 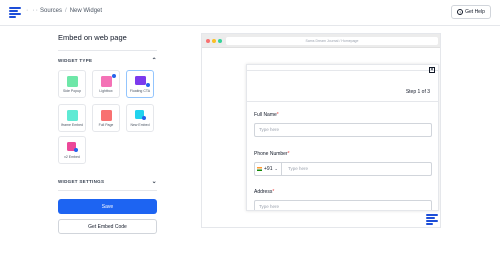 I want to click on window-close-dot, so click(x=208, y=41).